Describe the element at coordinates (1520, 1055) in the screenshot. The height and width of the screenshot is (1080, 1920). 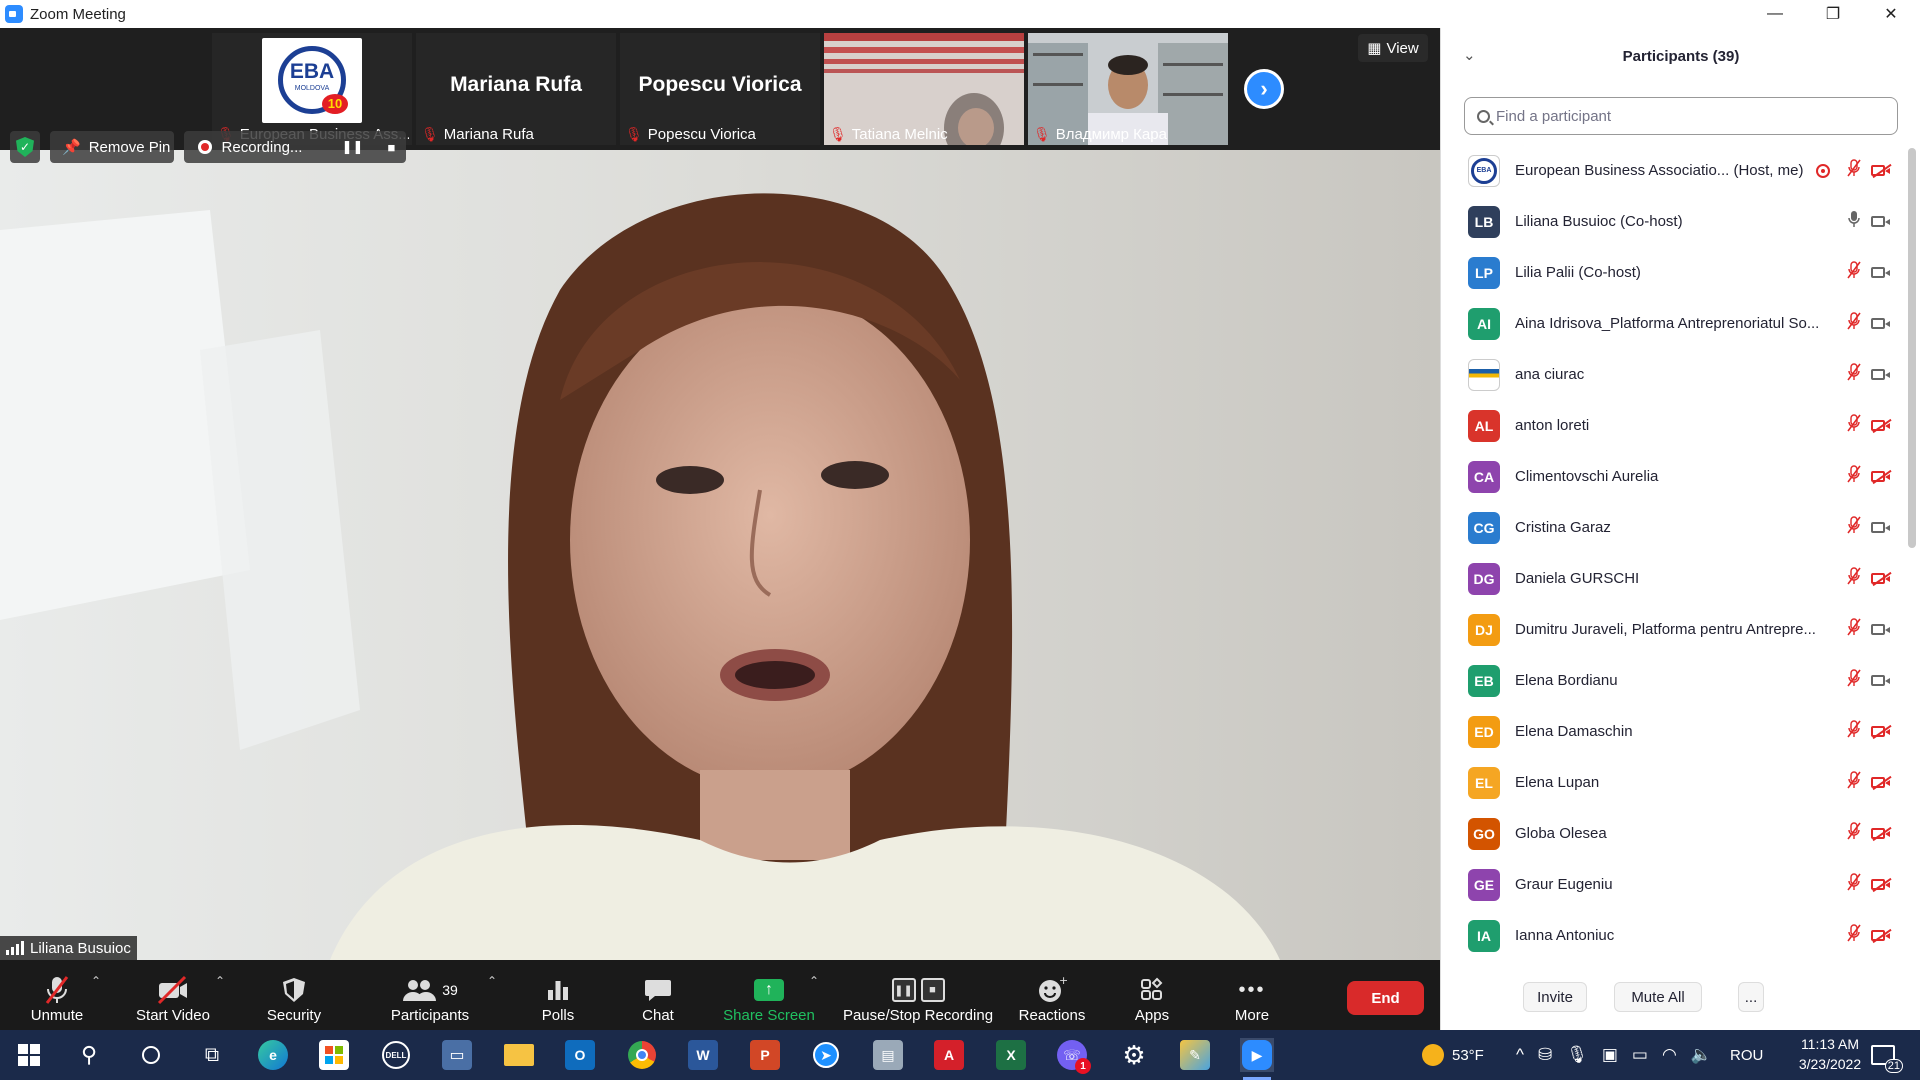
I see `chevron-up-icon: ^` at that location.